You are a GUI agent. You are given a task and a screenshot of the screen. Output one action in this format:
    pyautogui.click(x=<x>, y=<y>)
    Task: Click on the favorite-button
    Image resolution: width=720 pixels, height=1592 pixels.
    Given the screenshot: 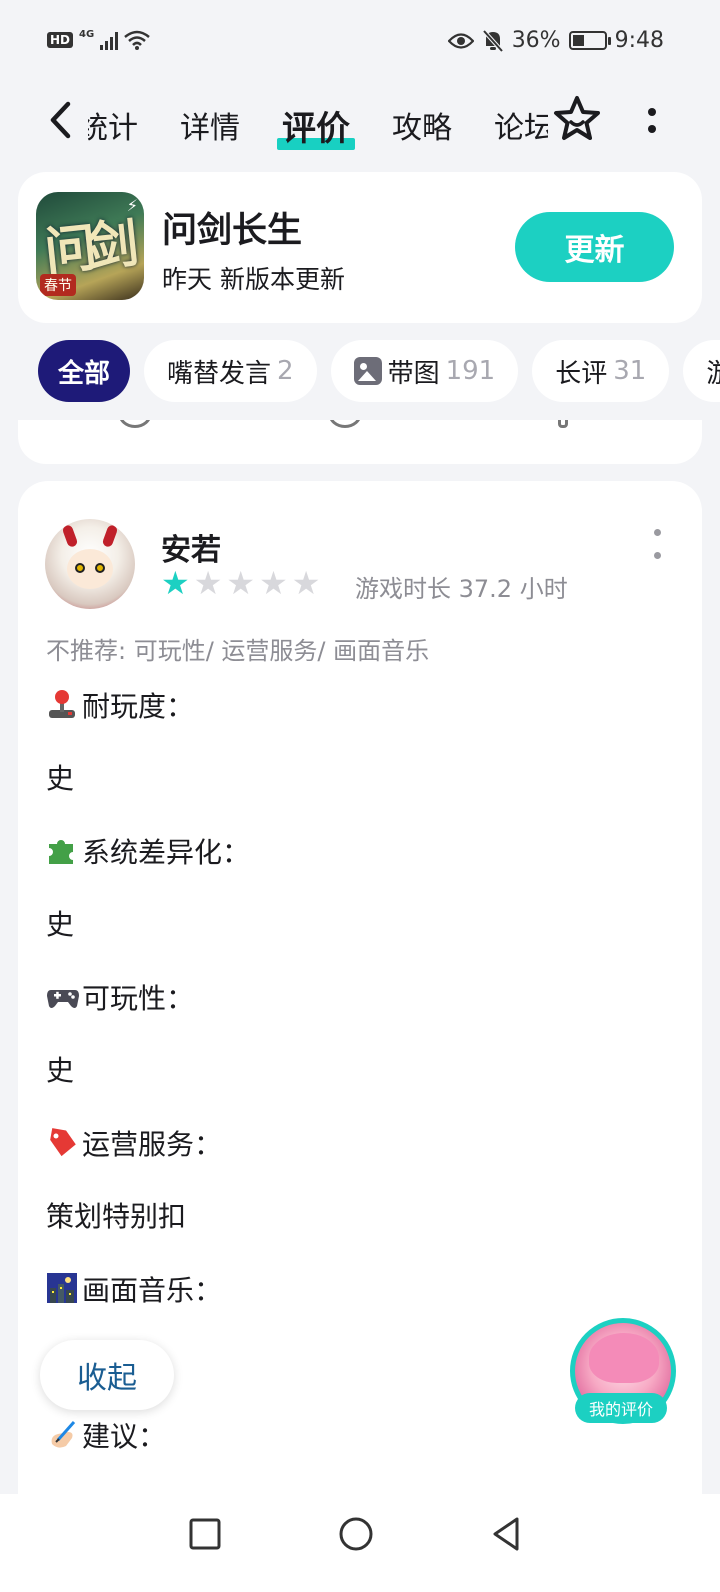 What is the action you would take?
    pyautogui.click(x=577, y=119)
    